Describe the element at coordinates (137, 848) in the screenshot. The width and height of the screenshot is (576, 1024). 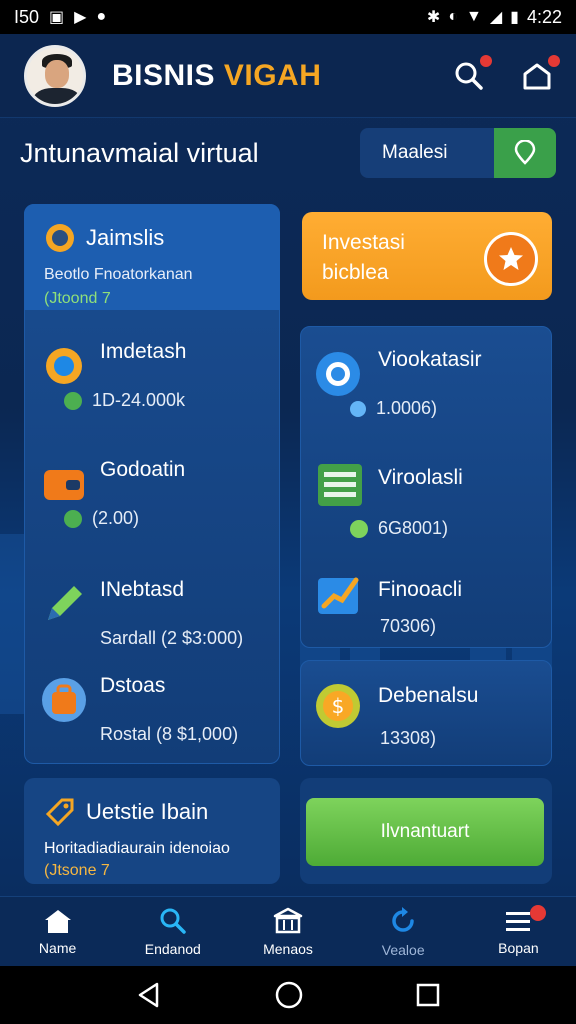
I see `bottom-left-subtitle: Horitadiadiaurain idenoiao` at that location.